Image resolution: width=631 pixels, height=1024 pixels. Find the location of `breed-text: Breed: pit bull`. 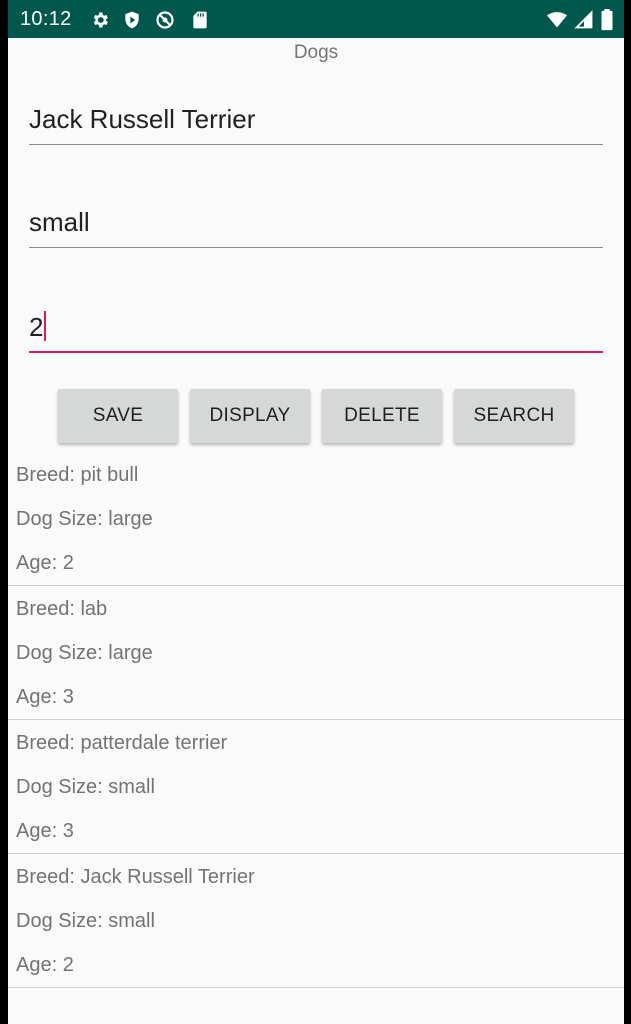

breed-text: Breed: pit bull is located at coordinates (77, 475).